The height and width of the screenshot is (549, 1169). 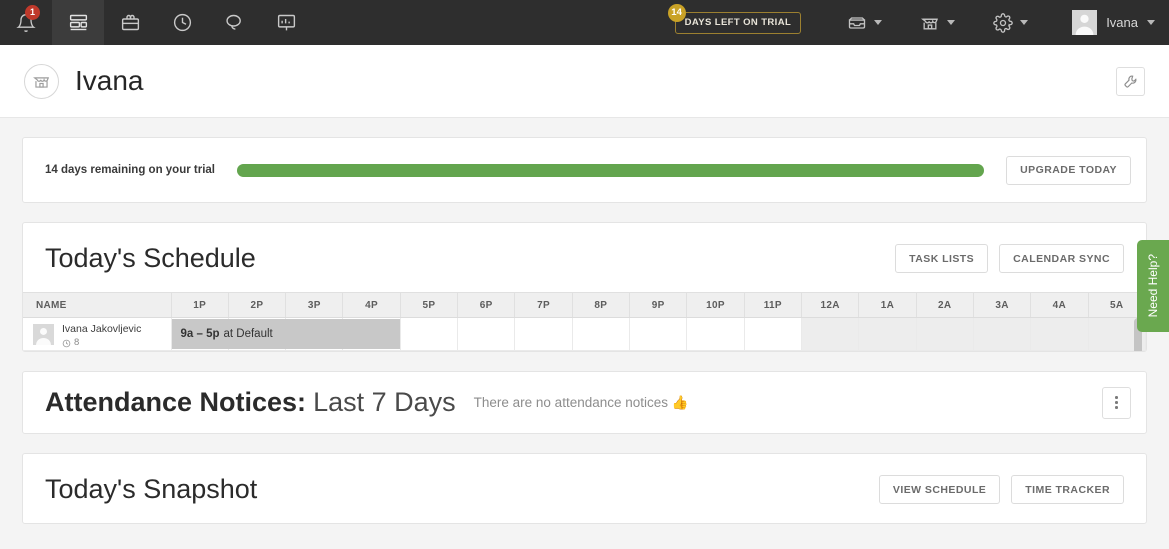 I want to click on toolbox-icon, so click(x=130, y=22).